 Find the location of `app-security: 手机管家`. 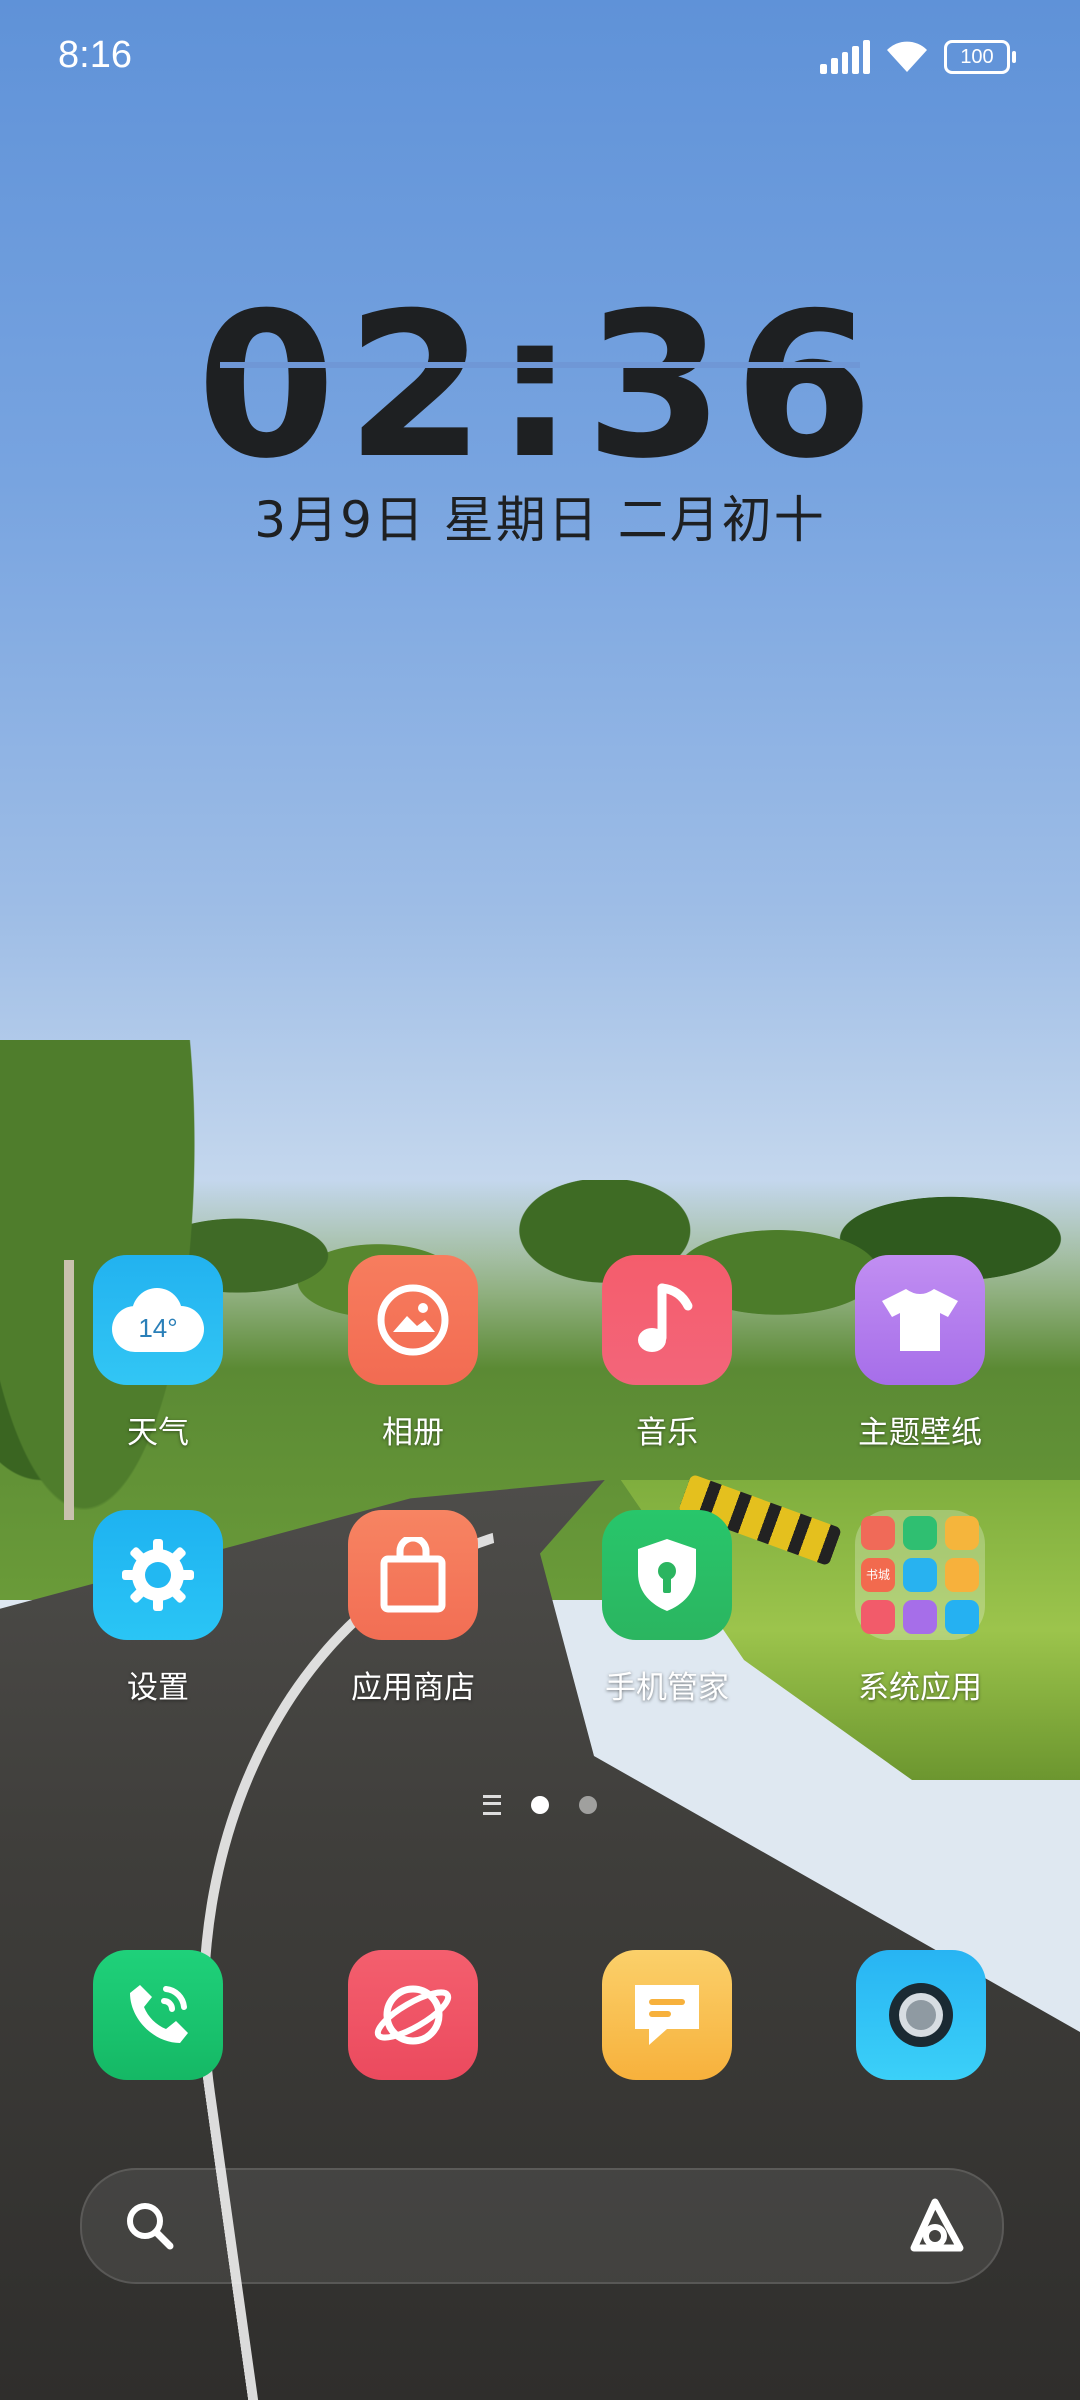

app-security: 手机管家 is located at coordinates (667, 1608).